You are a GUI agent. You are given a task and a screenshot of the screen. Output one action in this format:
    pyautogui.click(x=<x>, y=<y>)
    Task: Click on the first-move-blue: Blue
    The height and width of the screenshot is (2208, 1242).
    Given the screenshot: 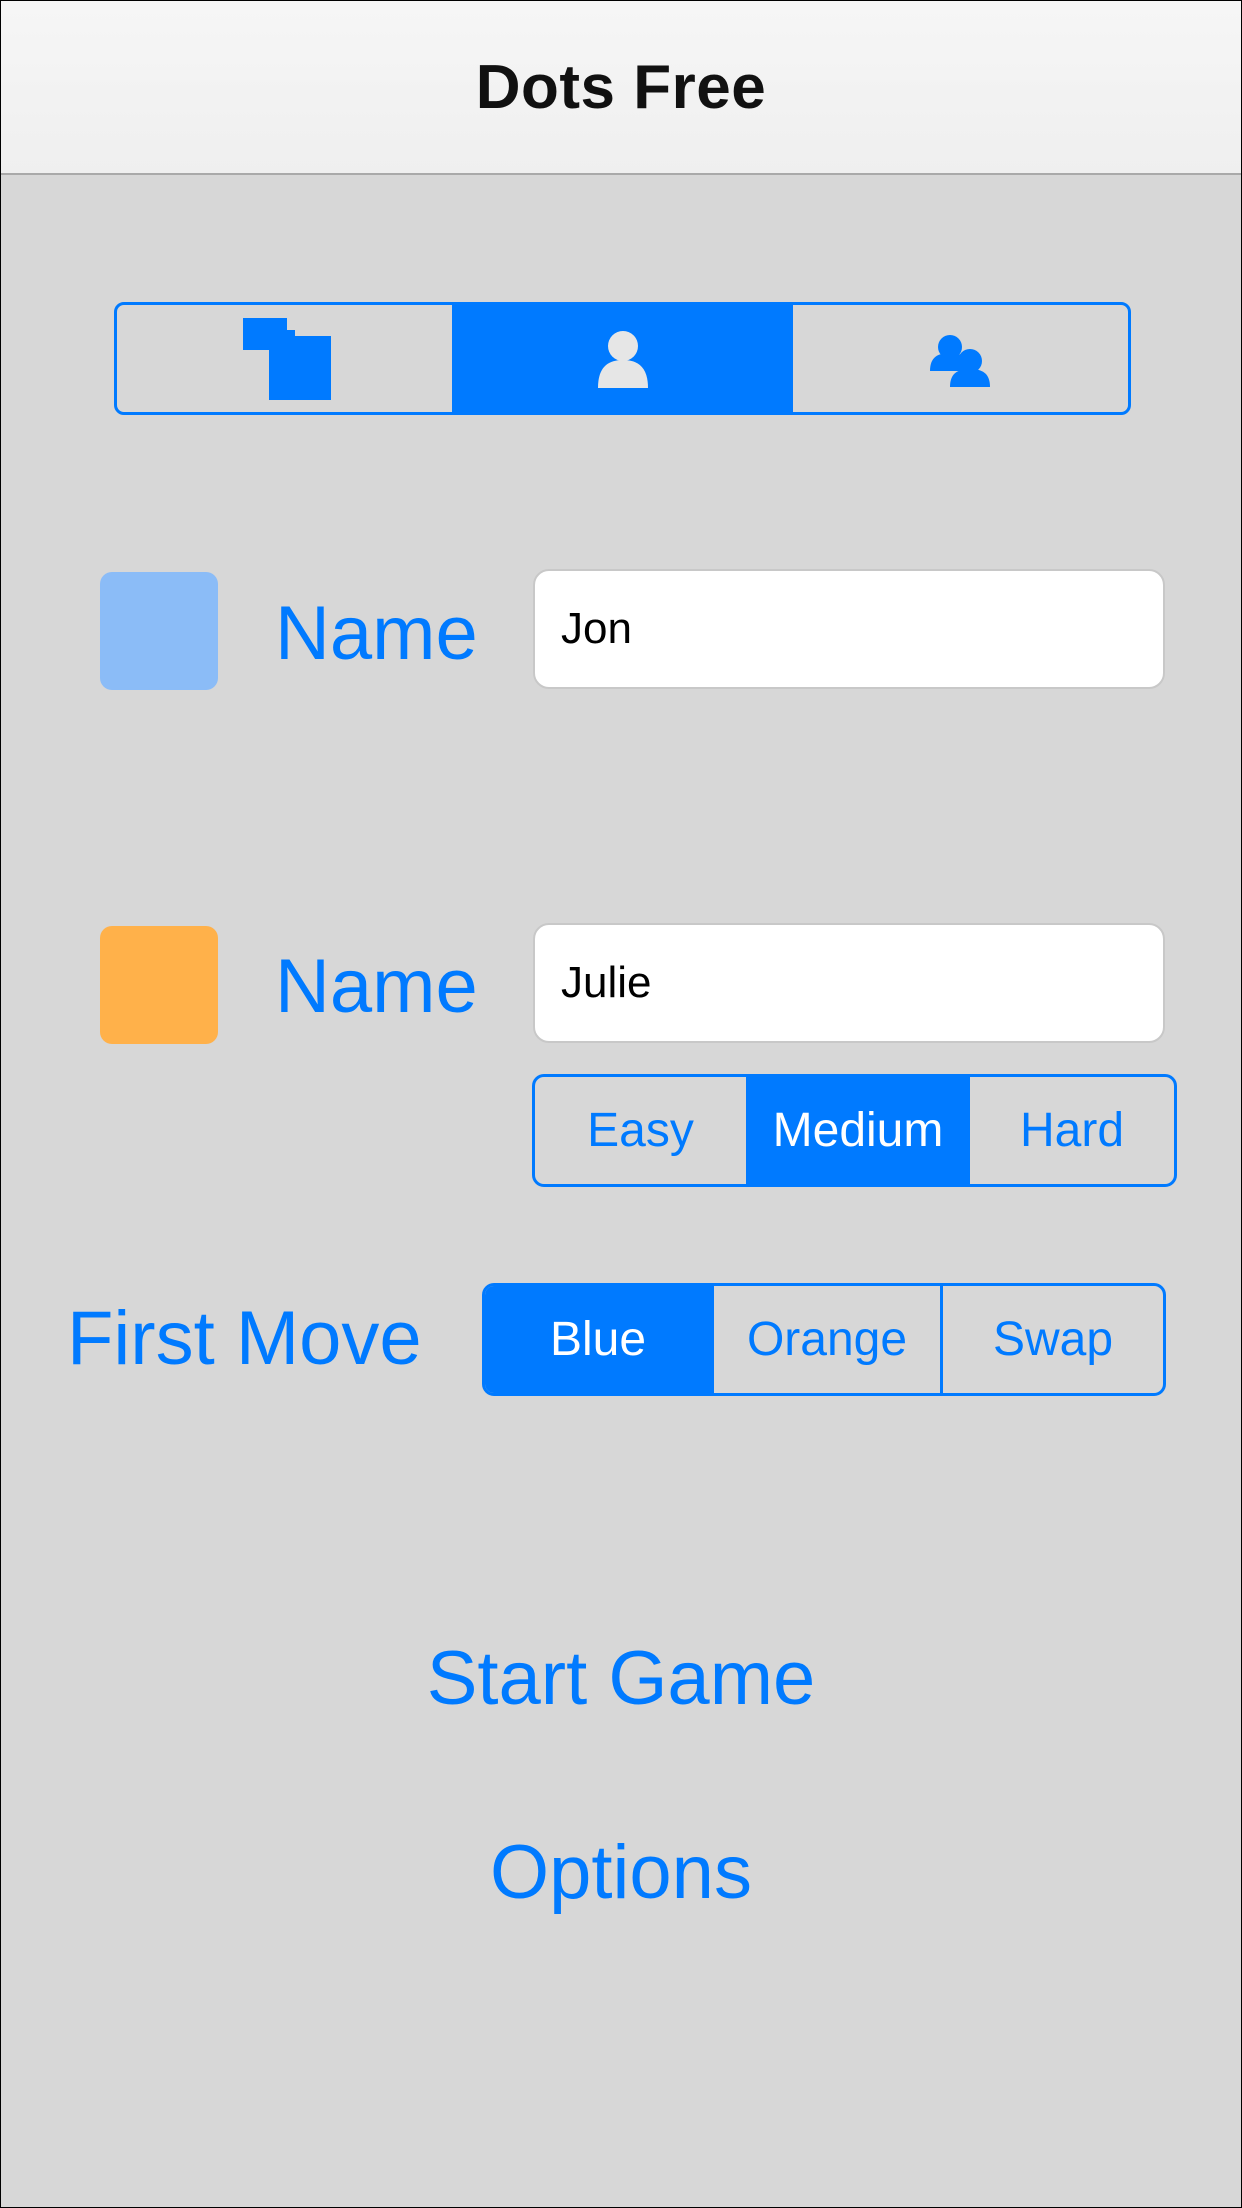 What is the action you would take?
    pyautogui.click(x=598, y=1339)
    